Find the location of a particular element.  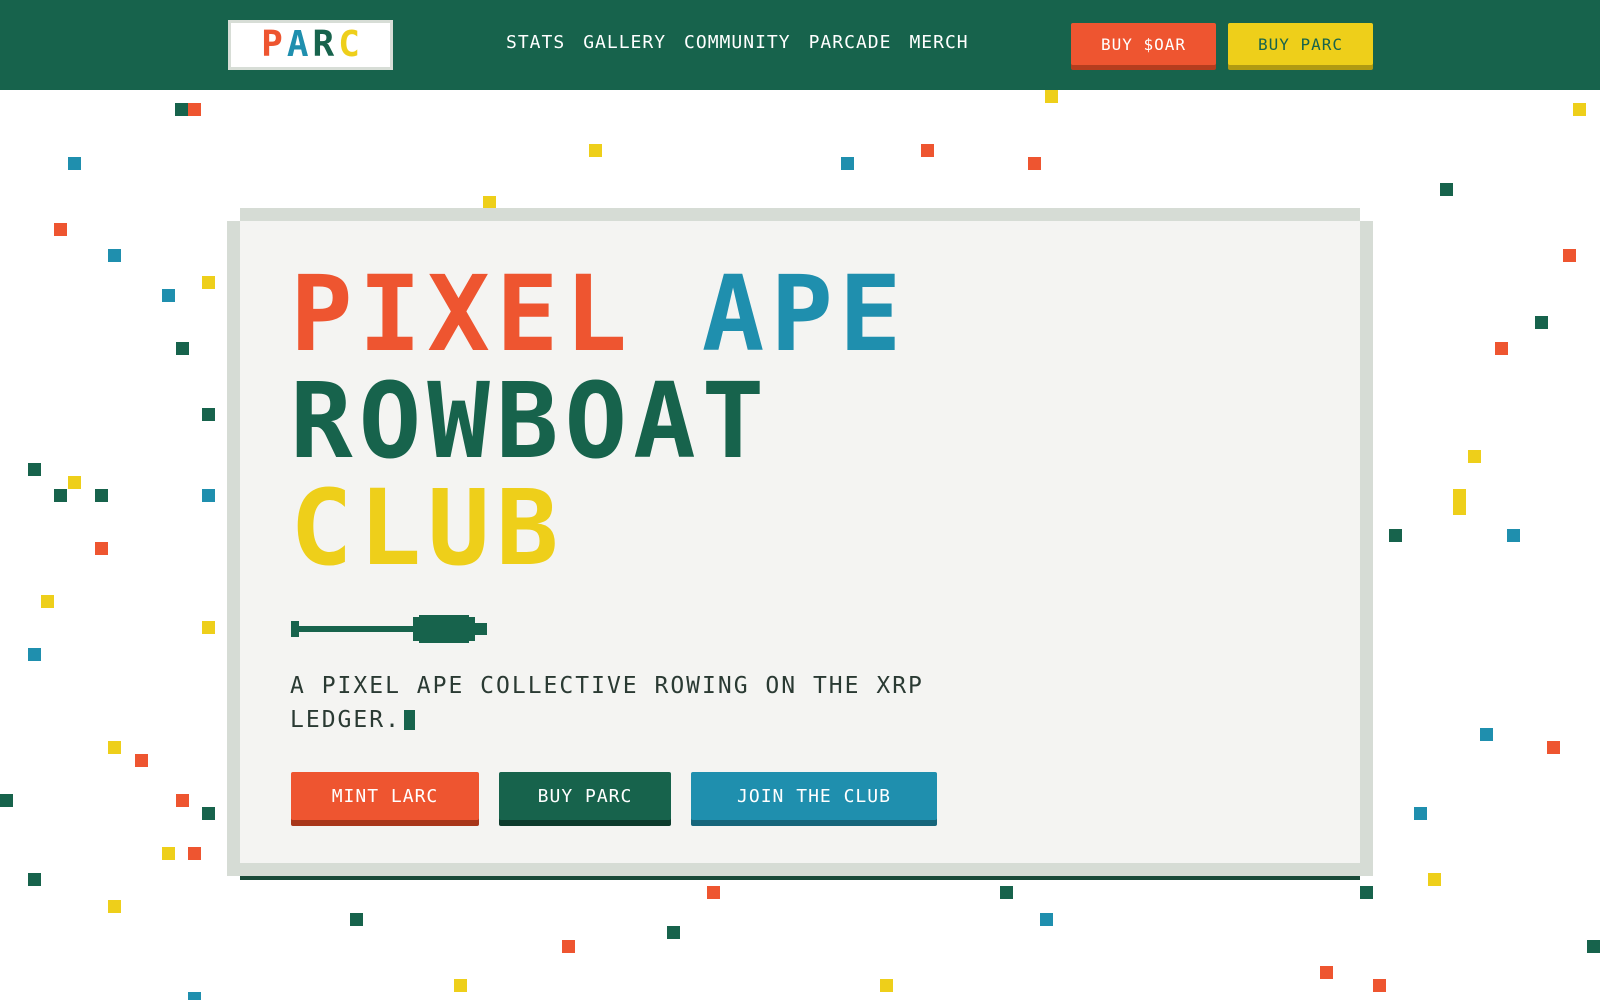

logo-letter: C is located at coordinates (349, 44).